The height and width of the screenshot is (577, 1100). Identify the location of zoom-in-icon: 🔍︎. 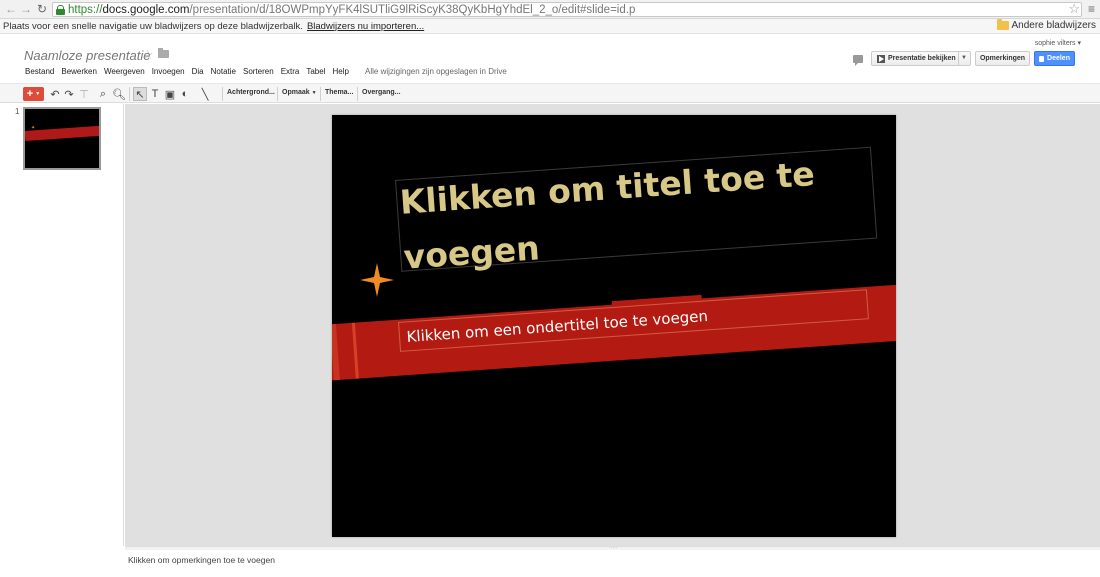
(119, 94).